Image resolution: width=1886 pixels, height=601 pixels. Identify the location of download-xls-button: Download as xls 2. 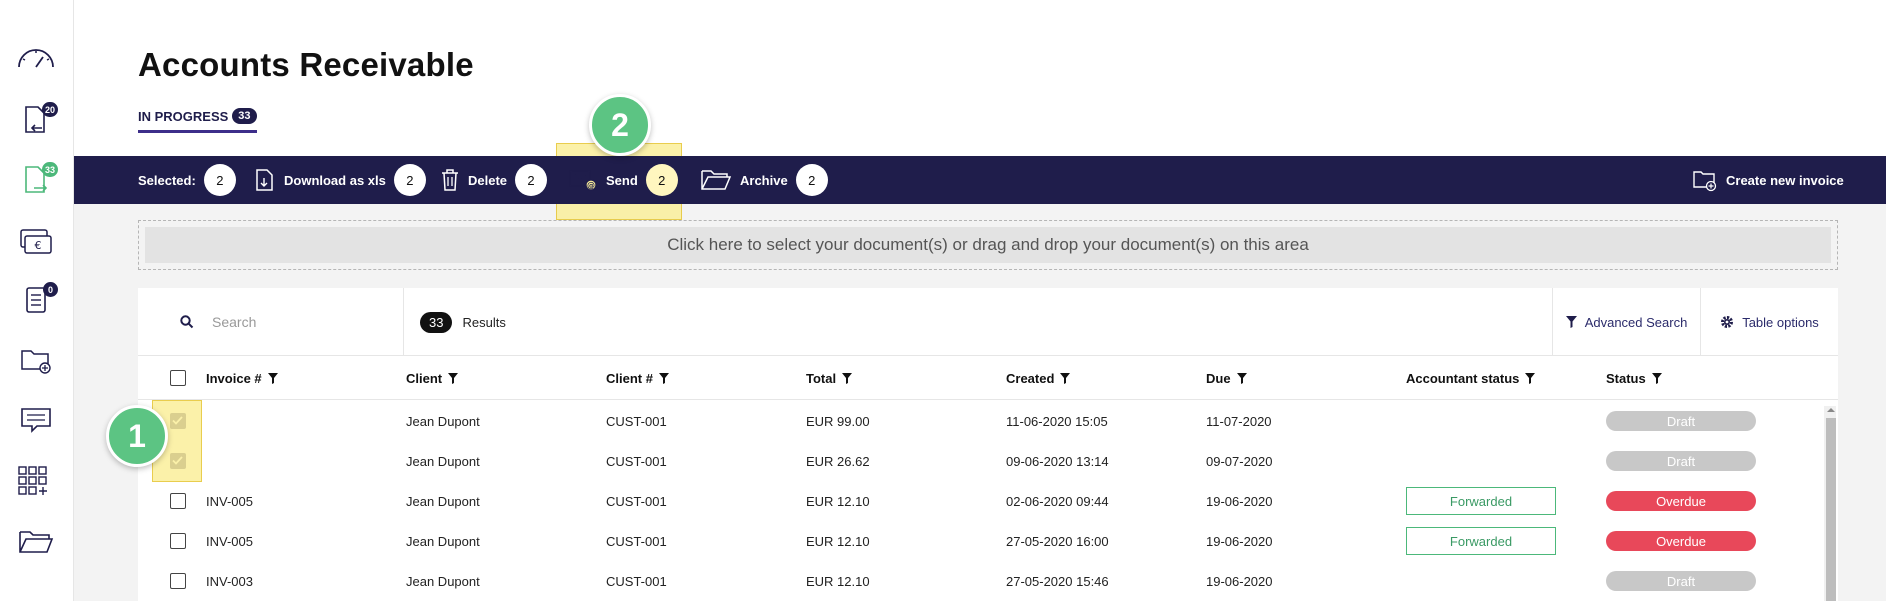
(340, 180).